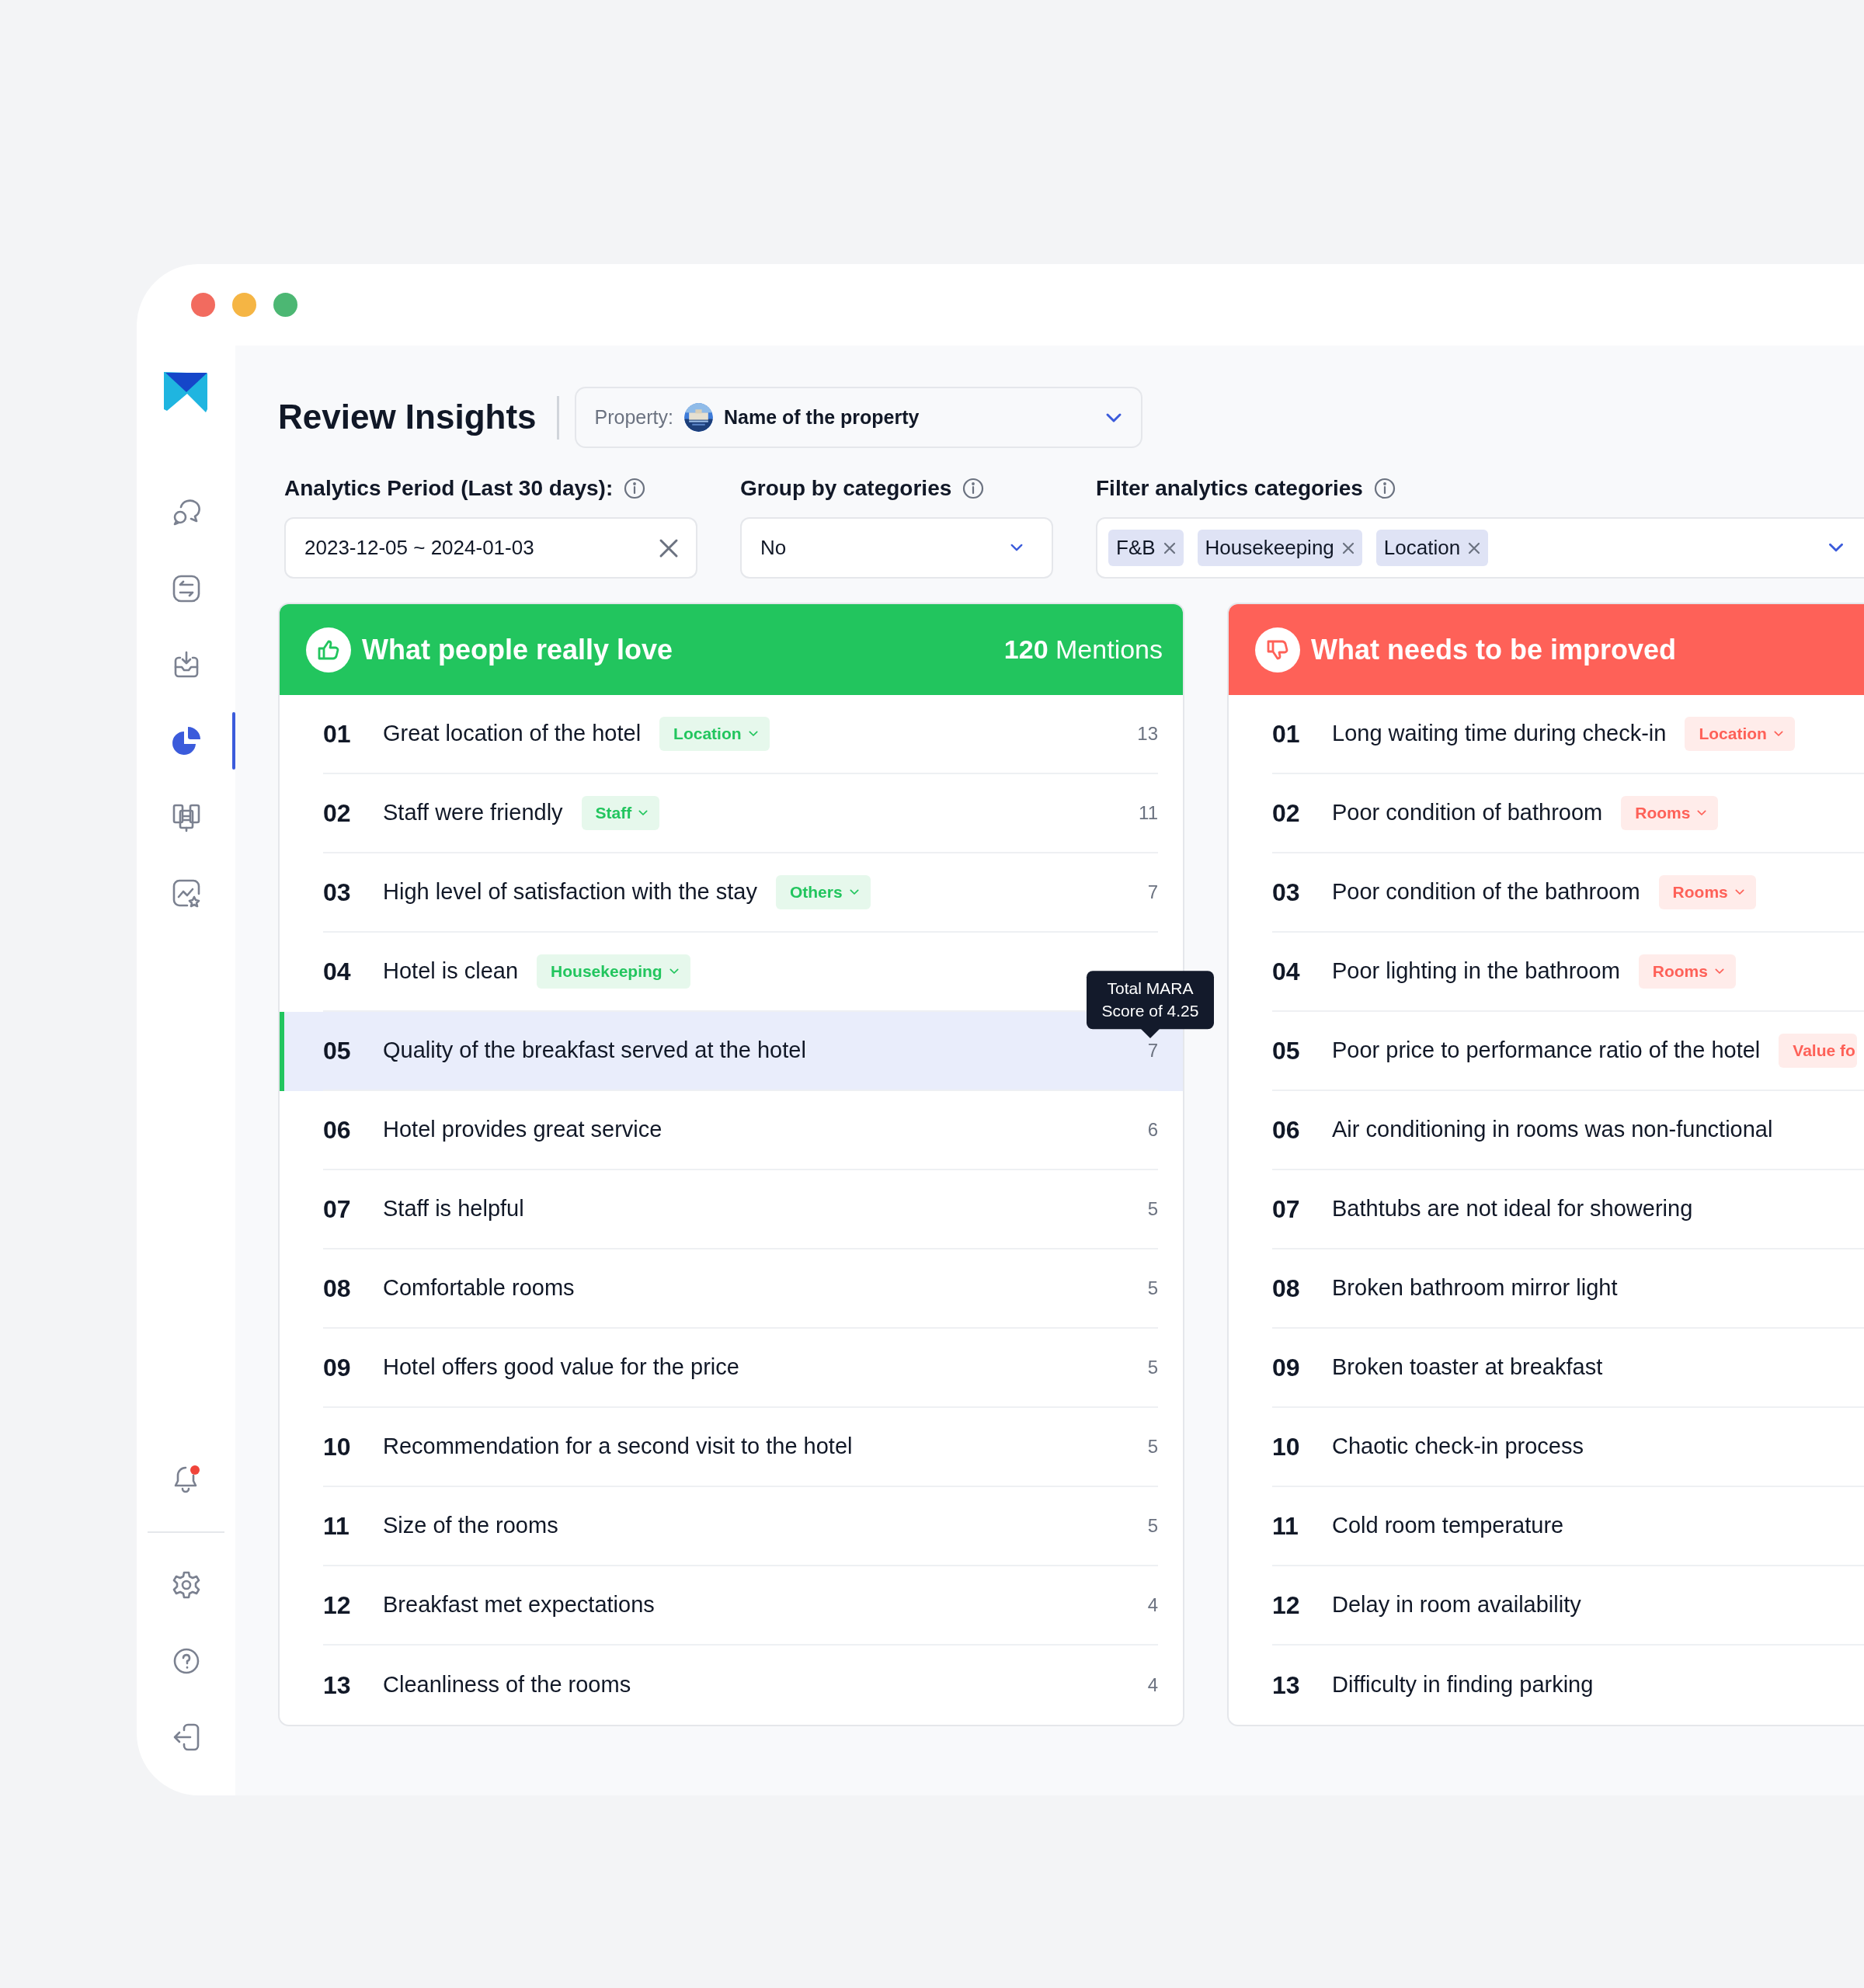 The width and height of the screenshot is (1864, 1988). Describe the element at coordinates (512, 734) in the screenshot. I see `insight-text: Great location of the hotel` at that location.